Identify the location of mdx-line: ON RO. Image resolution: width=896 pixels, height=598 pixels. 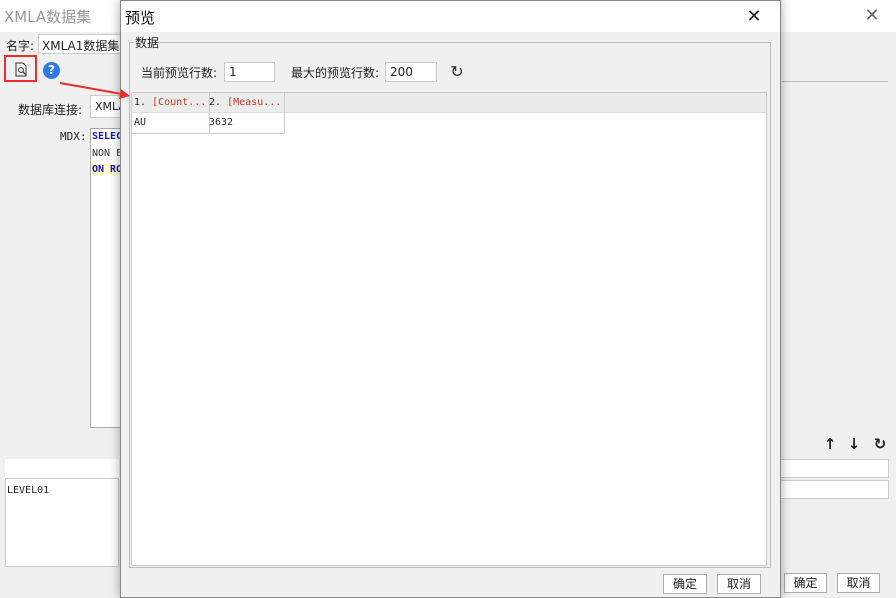
(107, 169).